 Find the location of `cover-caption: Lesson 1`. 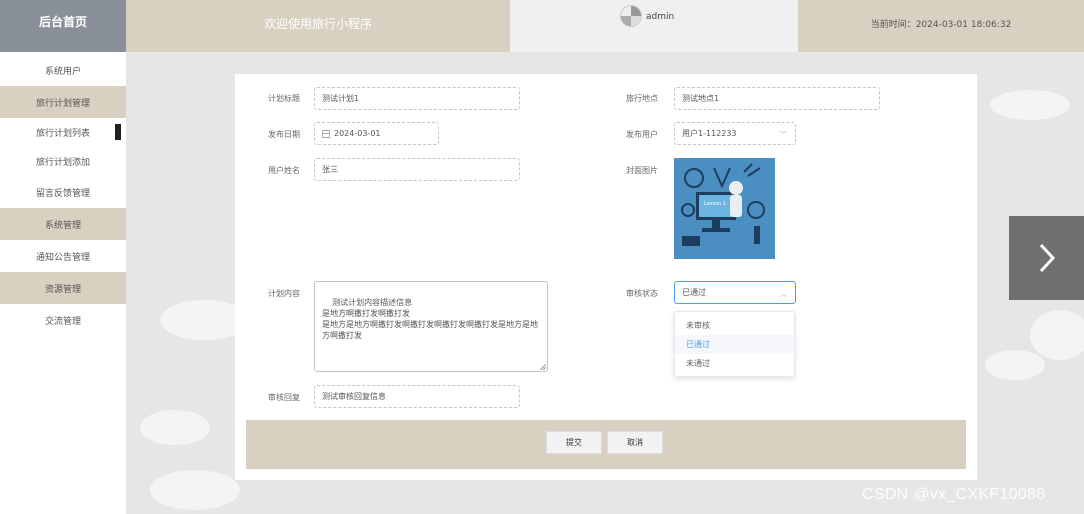

cover-caption: Lesson 1 is located at coordinates (715, 204).